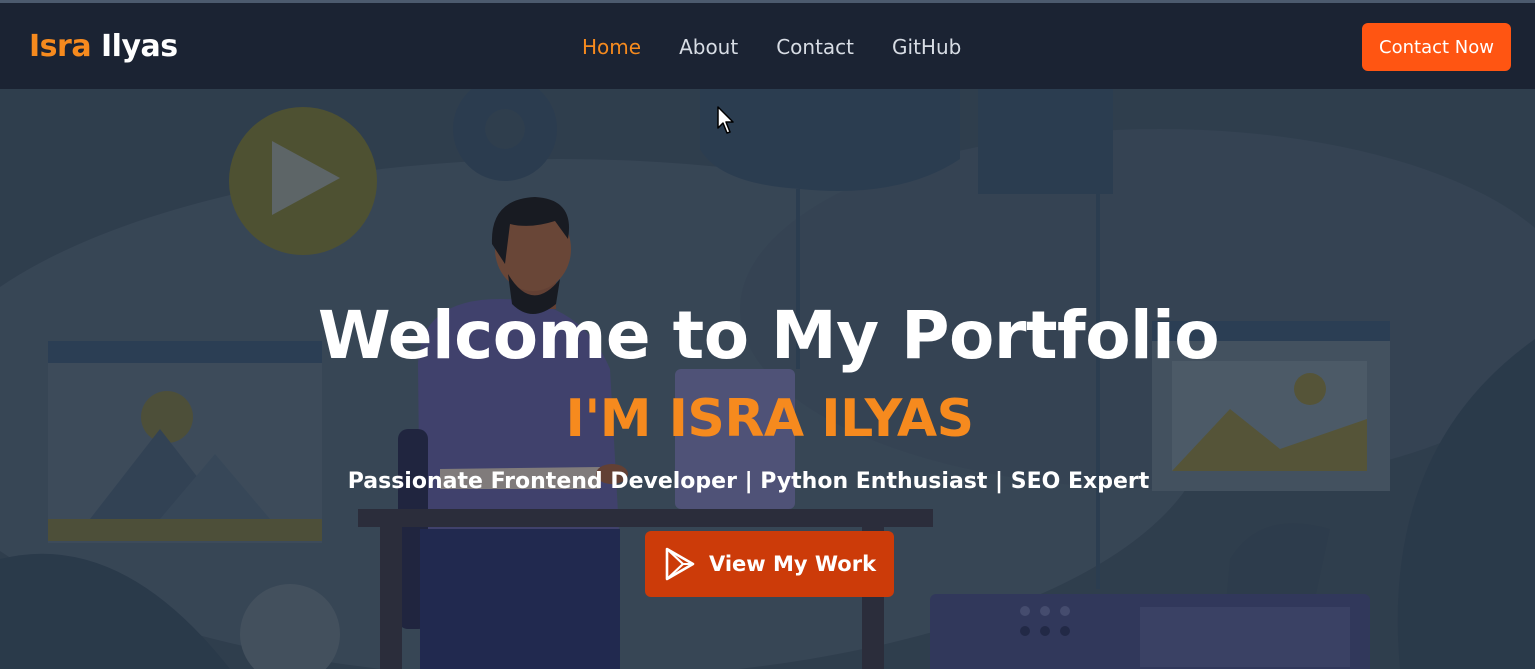 The height and width of the screenshot is (669, 1535). What do you see at coordinates (680, 564) in the screenshot?
I see `play-store-icon` at bounding box center [680, 564].